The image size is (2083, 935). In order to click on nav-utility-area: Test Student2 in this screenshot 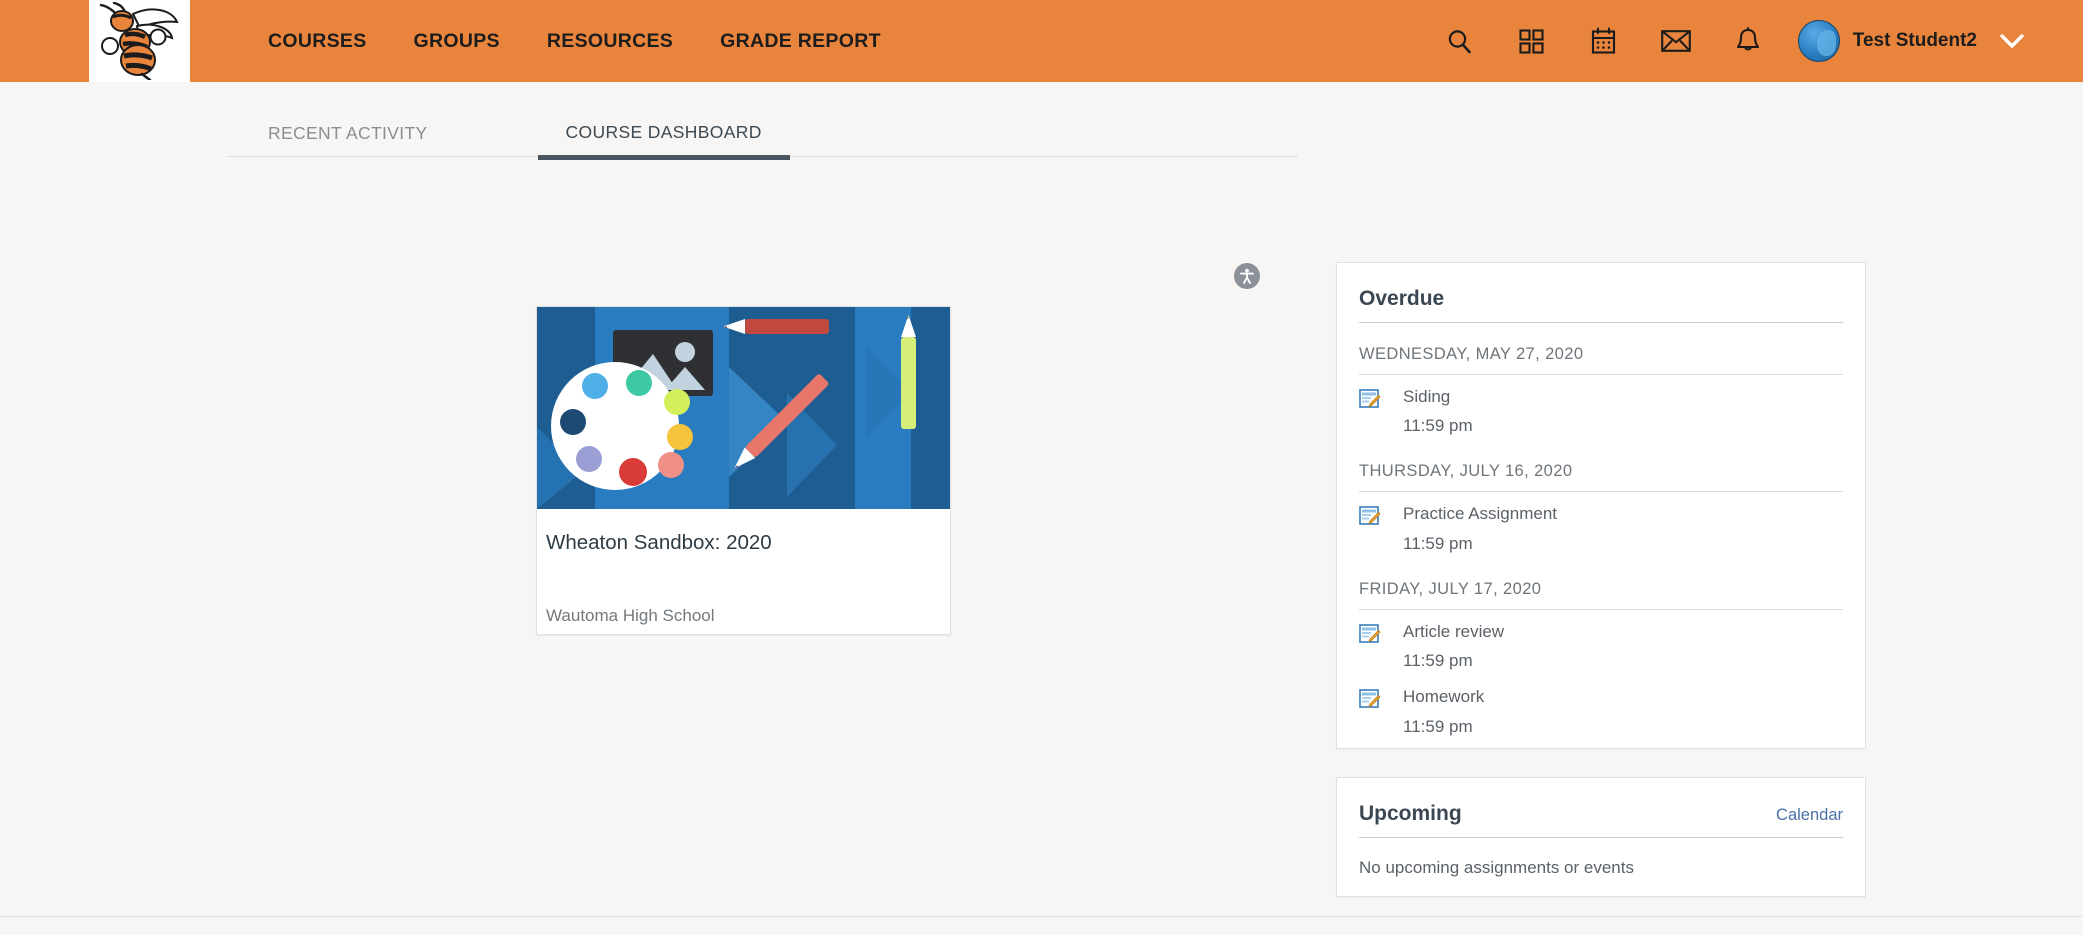, I will do `click(1724, 41)`.